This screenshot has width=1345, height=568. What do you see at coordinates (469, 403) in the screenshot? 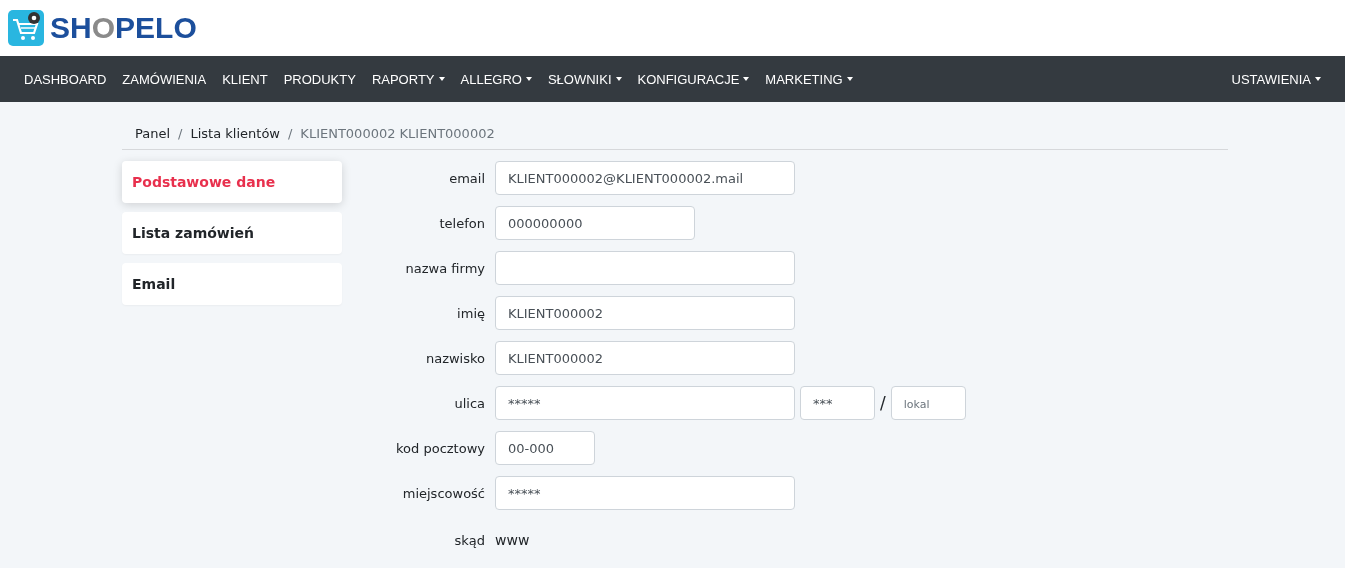
I see `field-label: ulica` at bounding box center [469, 403].